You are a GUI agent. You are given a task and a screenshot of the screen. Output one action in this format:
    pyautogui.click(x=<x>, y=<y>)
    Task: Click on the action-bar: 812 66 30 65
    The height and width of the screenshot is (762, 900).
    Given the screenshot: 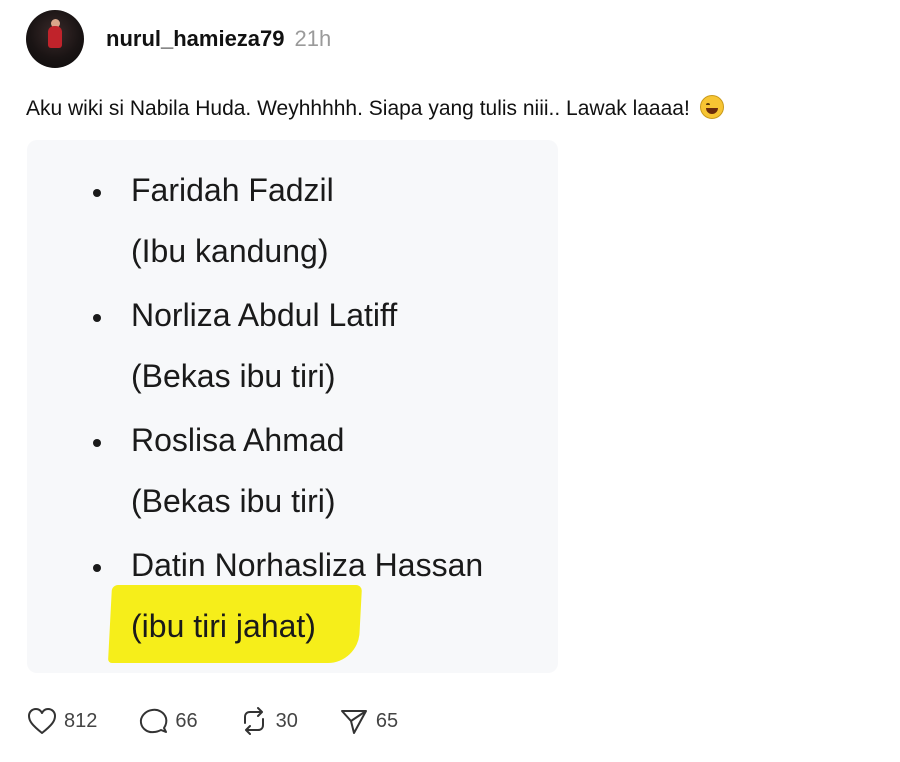 What is the action you would take?
    pyautogui.click(x=232, y=721)
    